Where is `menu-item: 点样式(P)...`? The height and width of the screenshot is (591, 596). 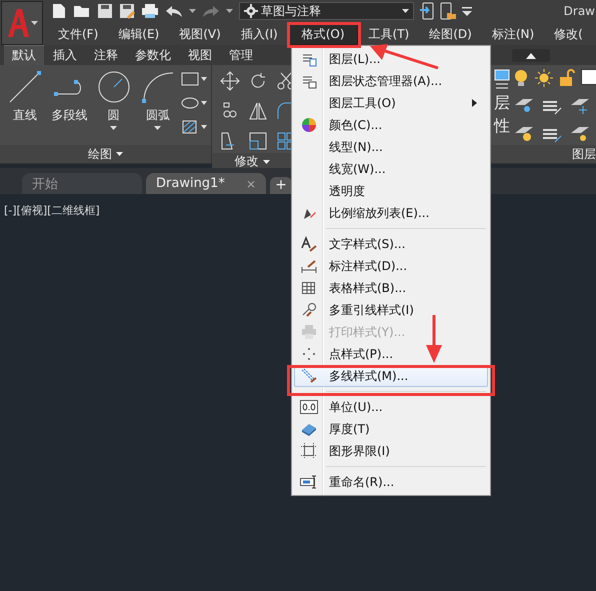 menu-item: 点样式(P)... is located at coordinates (391, 354).